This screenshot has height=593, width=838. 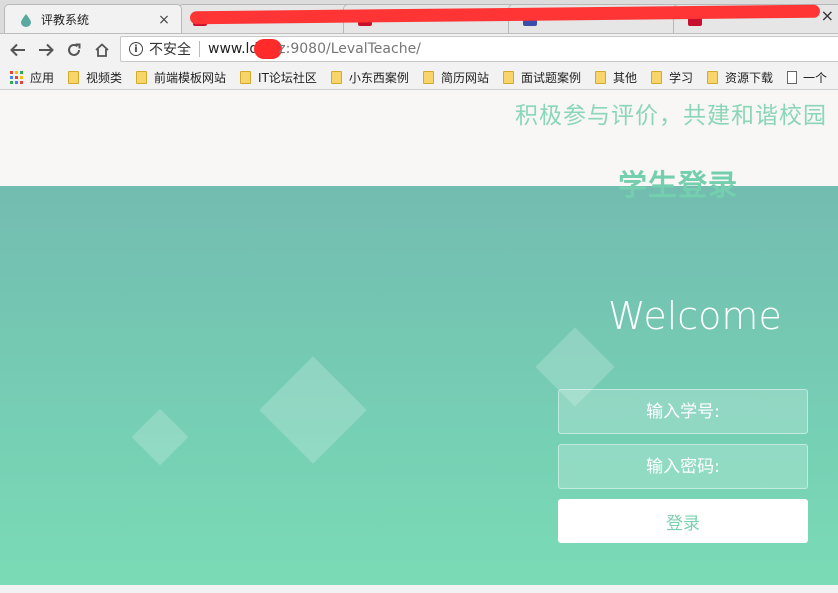 I want to click on bookmark-apps: 应用, so click(x=32, y=77).